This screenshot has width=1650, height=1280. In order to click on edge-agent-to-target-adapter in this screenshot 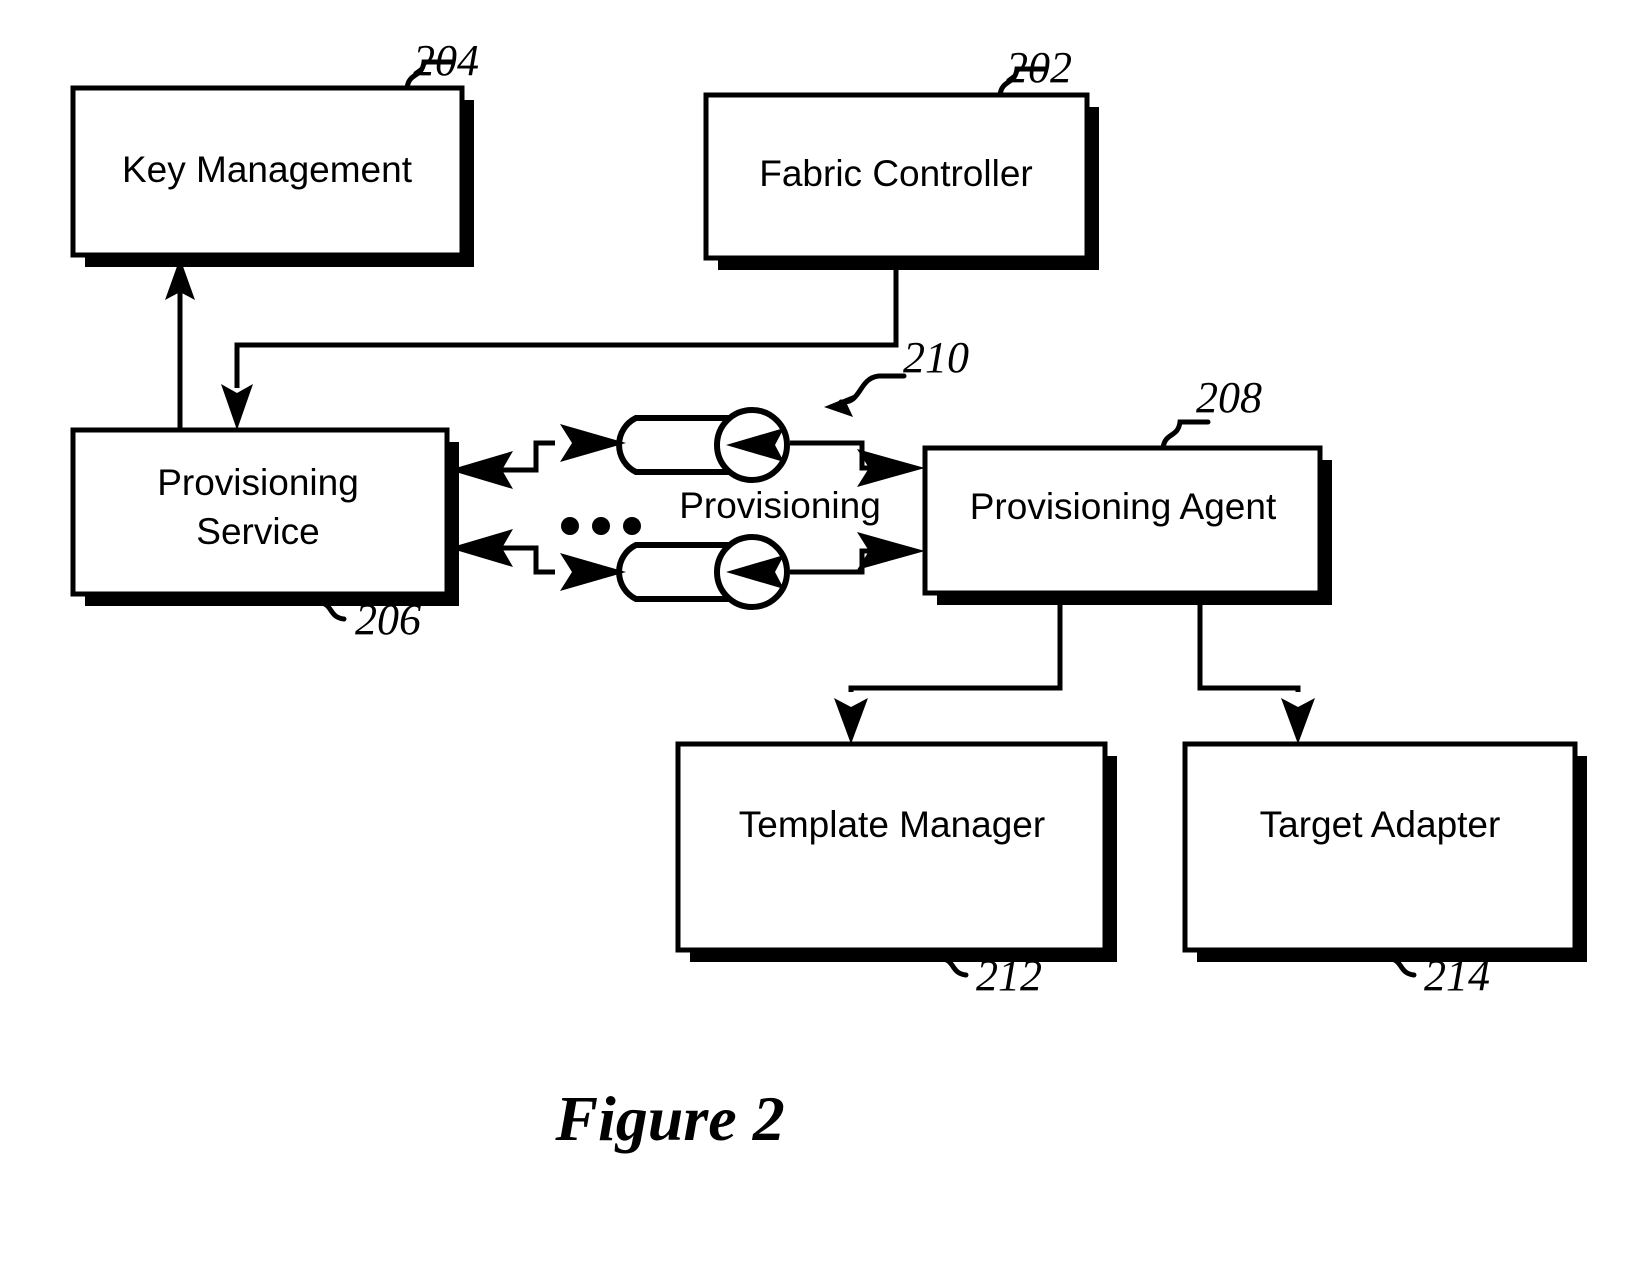, I will do `click(1256, 668)`.